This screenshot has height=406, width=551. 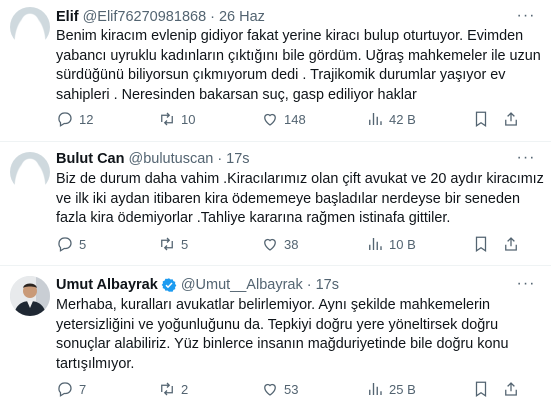 What do you see at coordinates (242, 285) in the screenshot?
I see `user-handle: @Umut__Albayrak` at bounding box center [242, 285].